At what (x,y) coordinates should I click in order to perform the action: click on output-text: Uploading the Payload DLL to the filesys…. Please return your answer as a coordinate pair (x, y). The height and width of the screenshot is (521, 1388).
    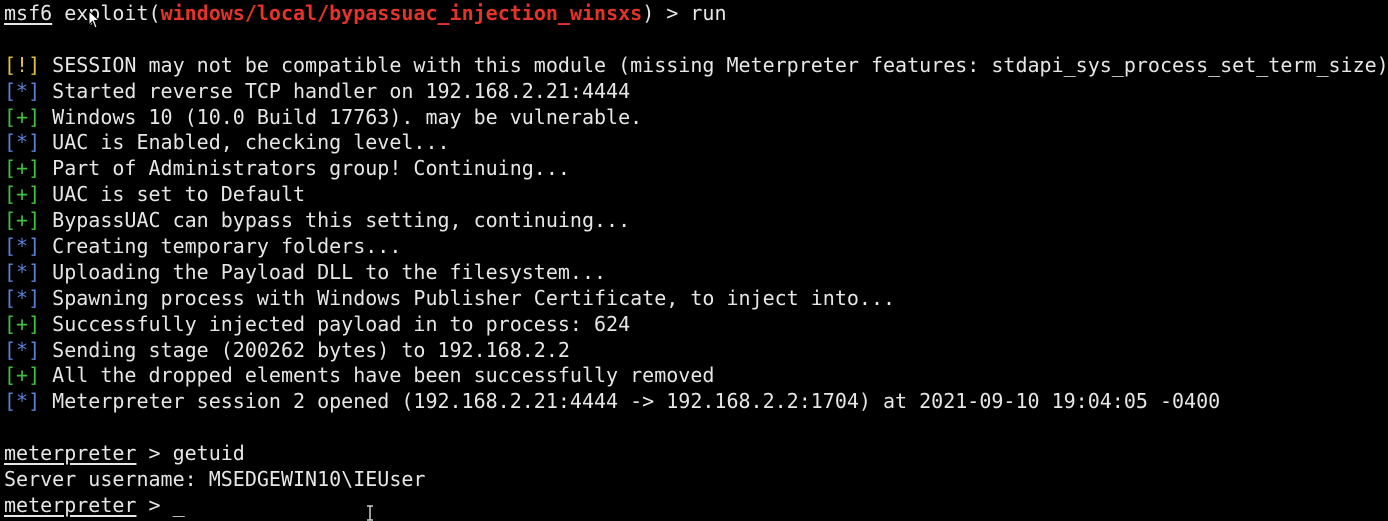
    Looking at the image, I should click on (323, 271).